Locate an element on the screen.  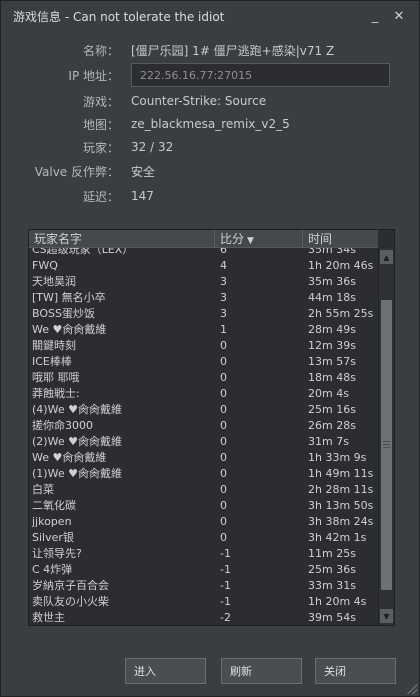
table-row: 卖队友の小火柴 -1 1h 20m 4s is located at coordinates (203, 601).